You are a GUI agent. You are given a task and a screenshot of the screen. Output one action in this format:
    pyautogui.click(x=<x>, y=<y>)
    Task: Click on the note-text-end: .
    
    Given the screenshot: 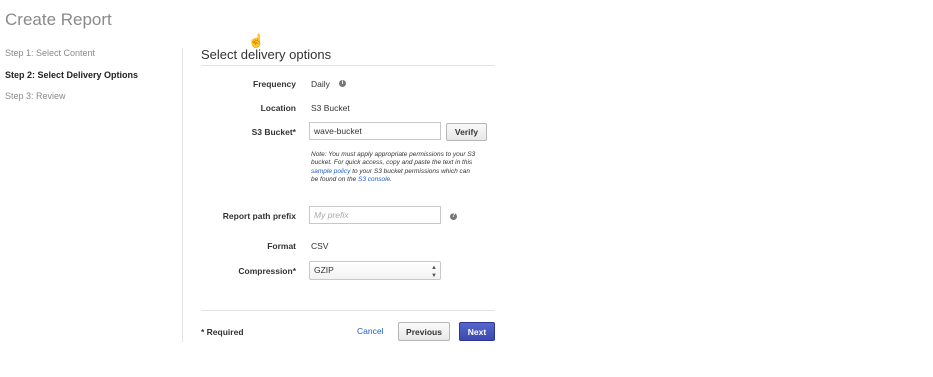 What is the action you would take?
    pyautogui.click(x=391, y=180)
    